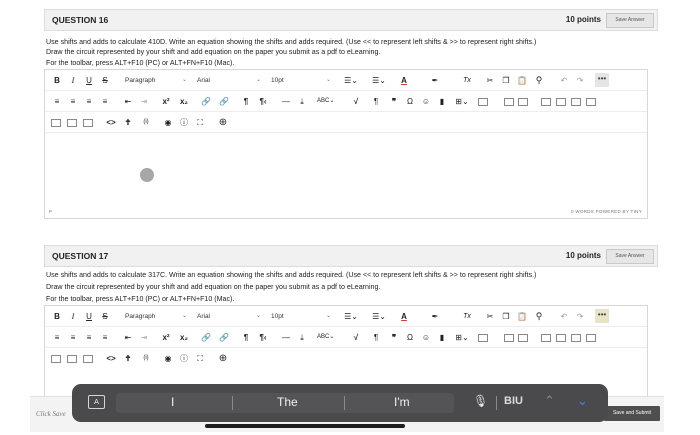  What do you see at coordinates (435, 80) in the screenshot?
I see `highlight-pen-icon: ✒` at bounding box center [435, 80].